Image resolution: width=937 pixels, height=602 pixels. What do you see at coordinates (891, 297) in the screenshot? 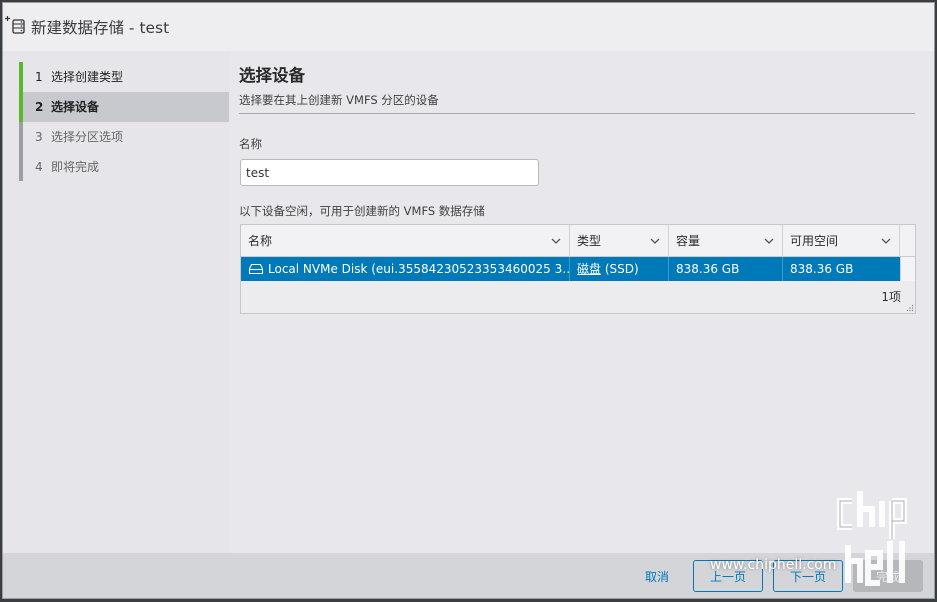
I see `item-count: 1项` at bounding box center [891, 297].